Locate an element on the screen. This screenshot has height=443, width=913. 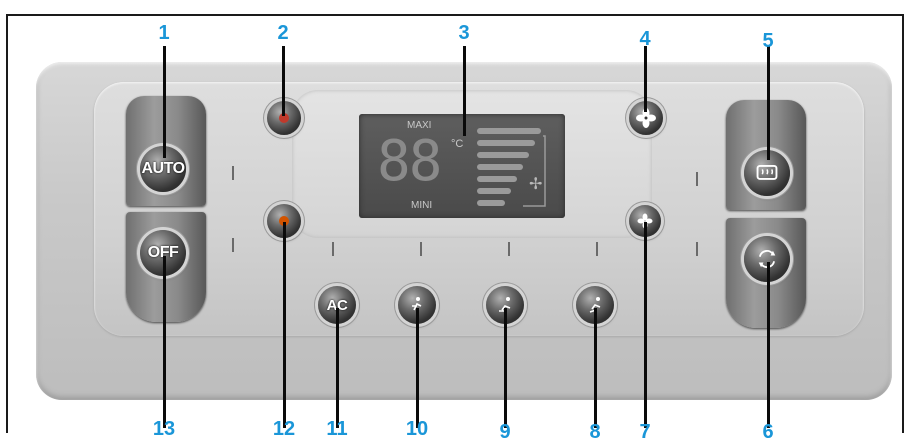
callout-11: 11 is located at coordinates (337, 429).